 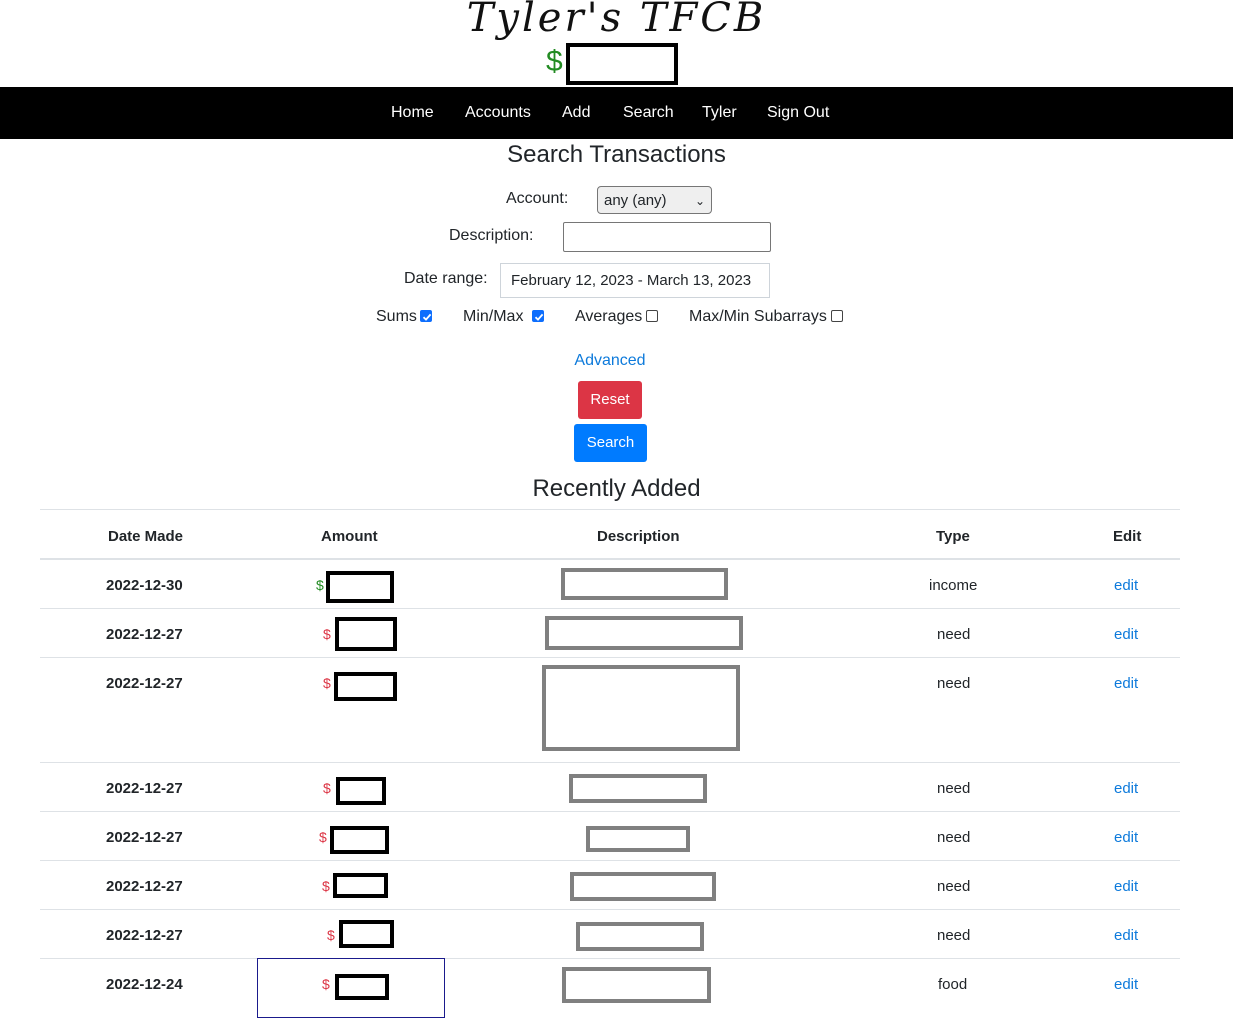 What do you see at coordinates (638, 536) in the screenshot?
I see `column-description: Description` at bounding box center [638, 536].